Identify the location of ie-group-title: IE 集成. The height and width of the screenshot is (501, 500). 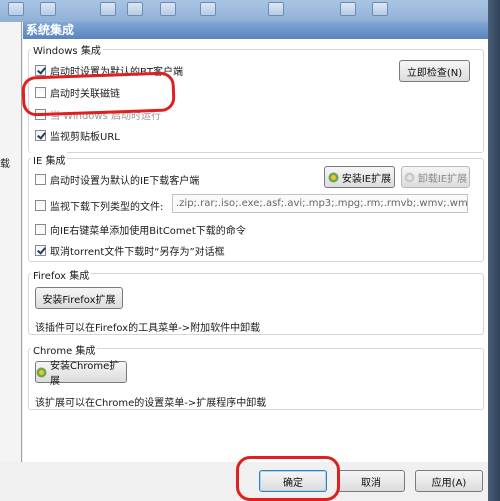
(49, 159).